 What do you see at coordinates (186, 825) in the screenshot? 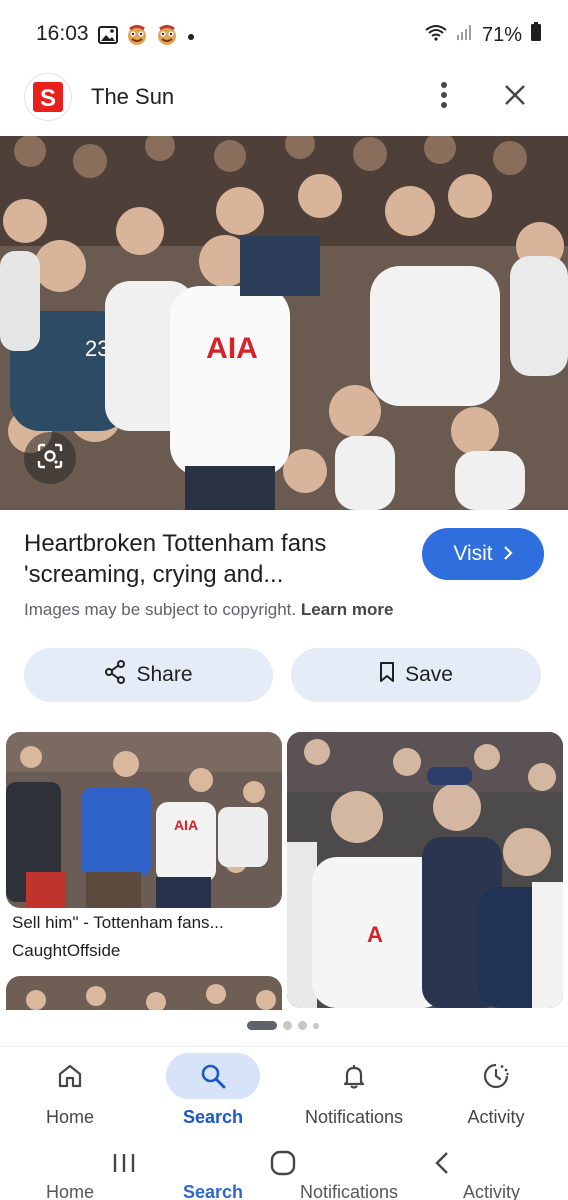
I see `svg-text: AIA` at bounding box center [186, 825].